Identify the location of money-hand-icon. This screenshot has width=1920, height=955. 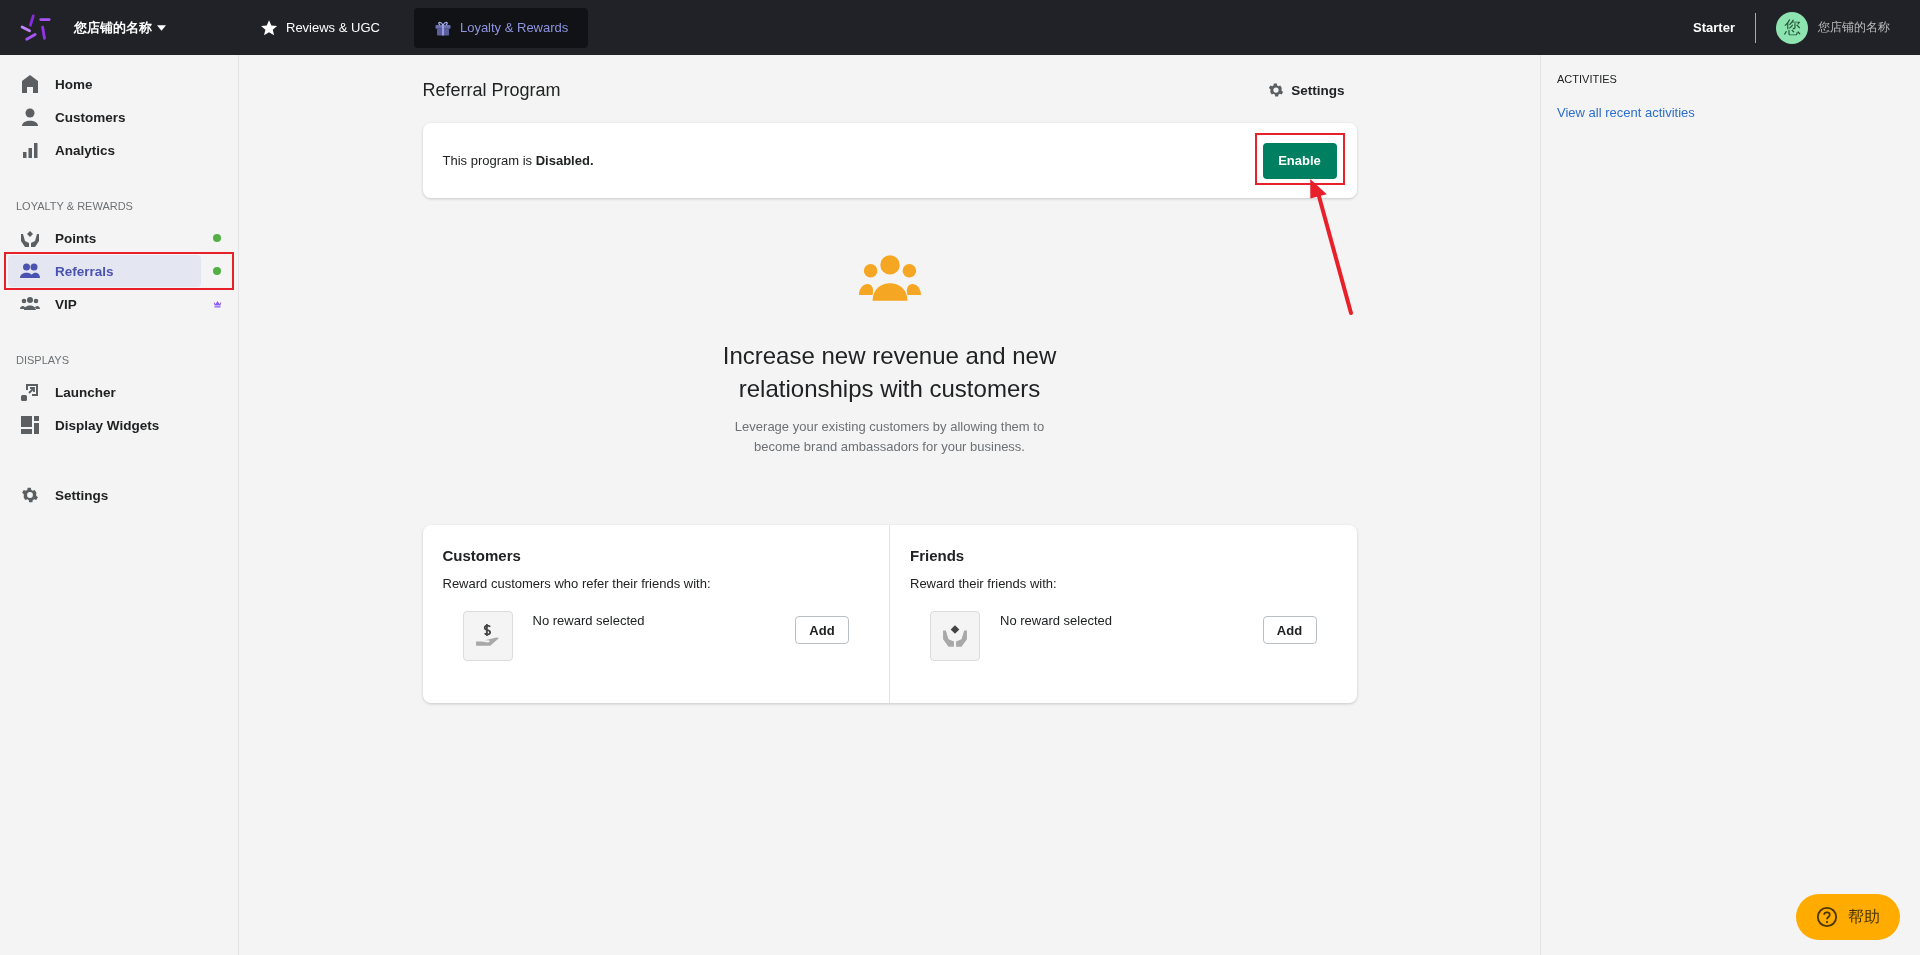
(487, 636).